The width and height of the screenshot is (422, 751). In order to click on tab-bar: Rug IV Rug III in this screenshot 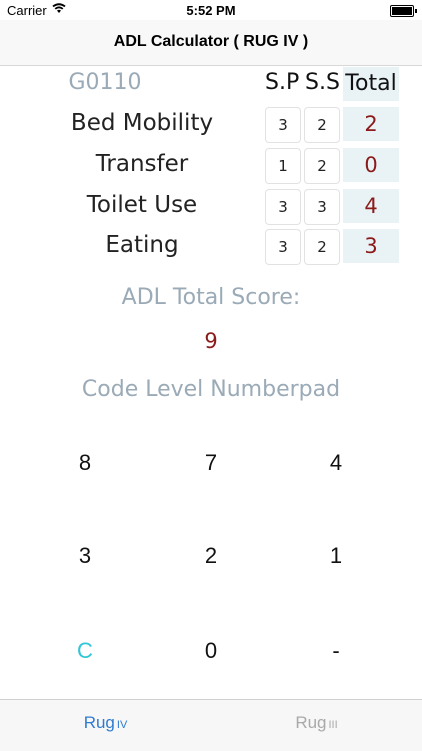, I will do `click(211, 725)`.